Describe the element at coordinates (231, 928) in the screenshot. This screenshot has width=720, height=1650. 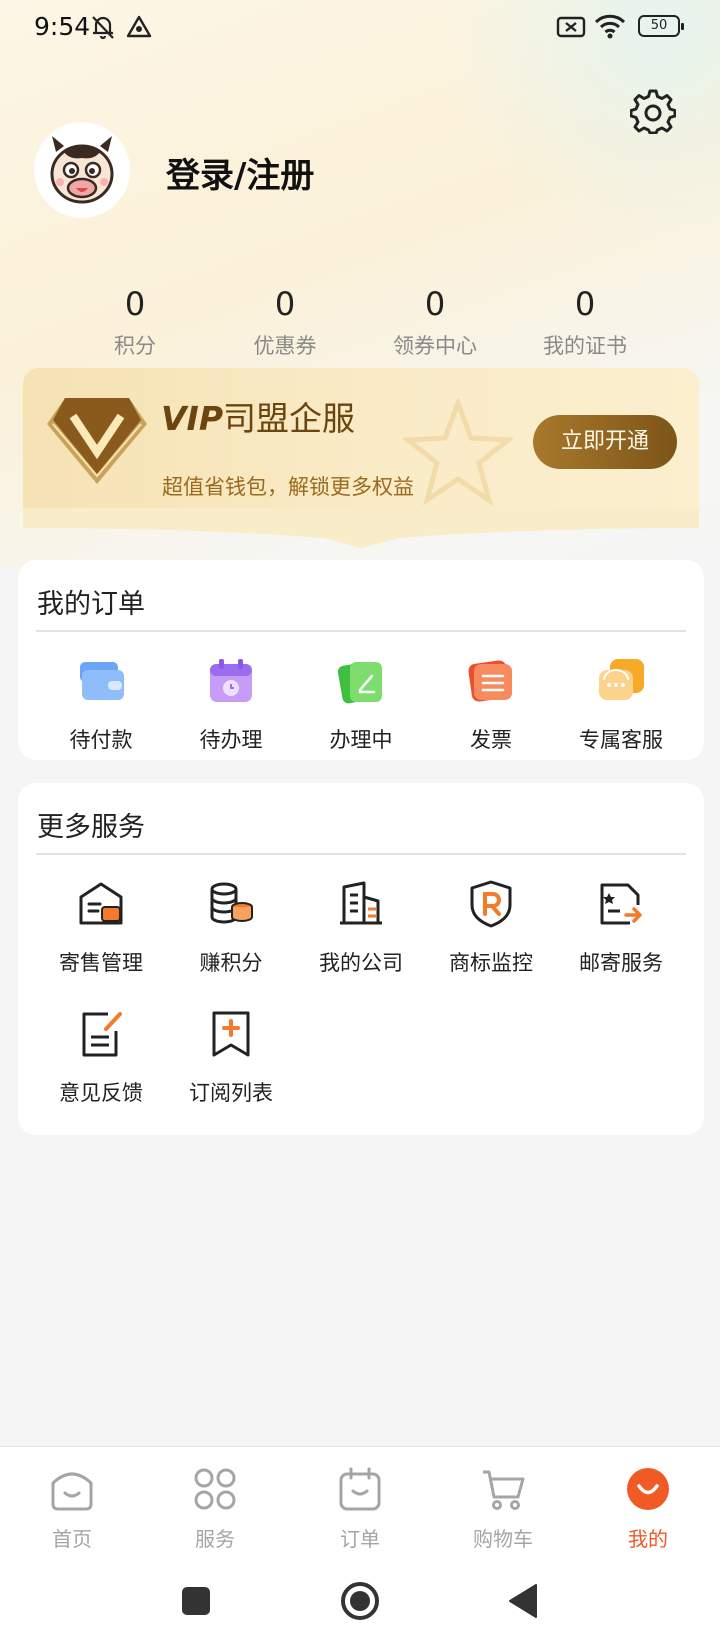
I see `service-earn-points: 赚积分` at that location.